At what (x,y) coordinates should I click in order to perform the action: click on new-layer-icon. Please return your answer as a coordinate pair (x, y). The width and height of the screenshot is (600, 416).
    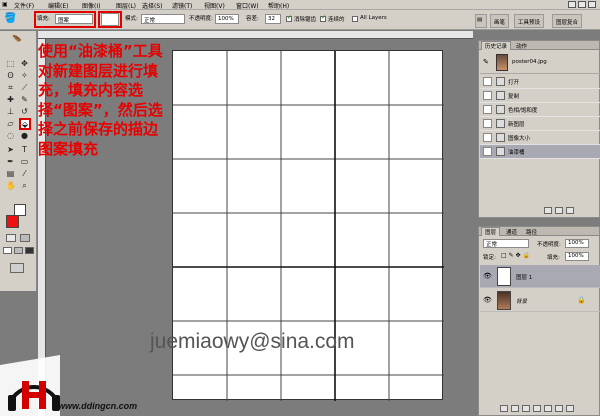
    Looking at the image, I should click on (559, 408).